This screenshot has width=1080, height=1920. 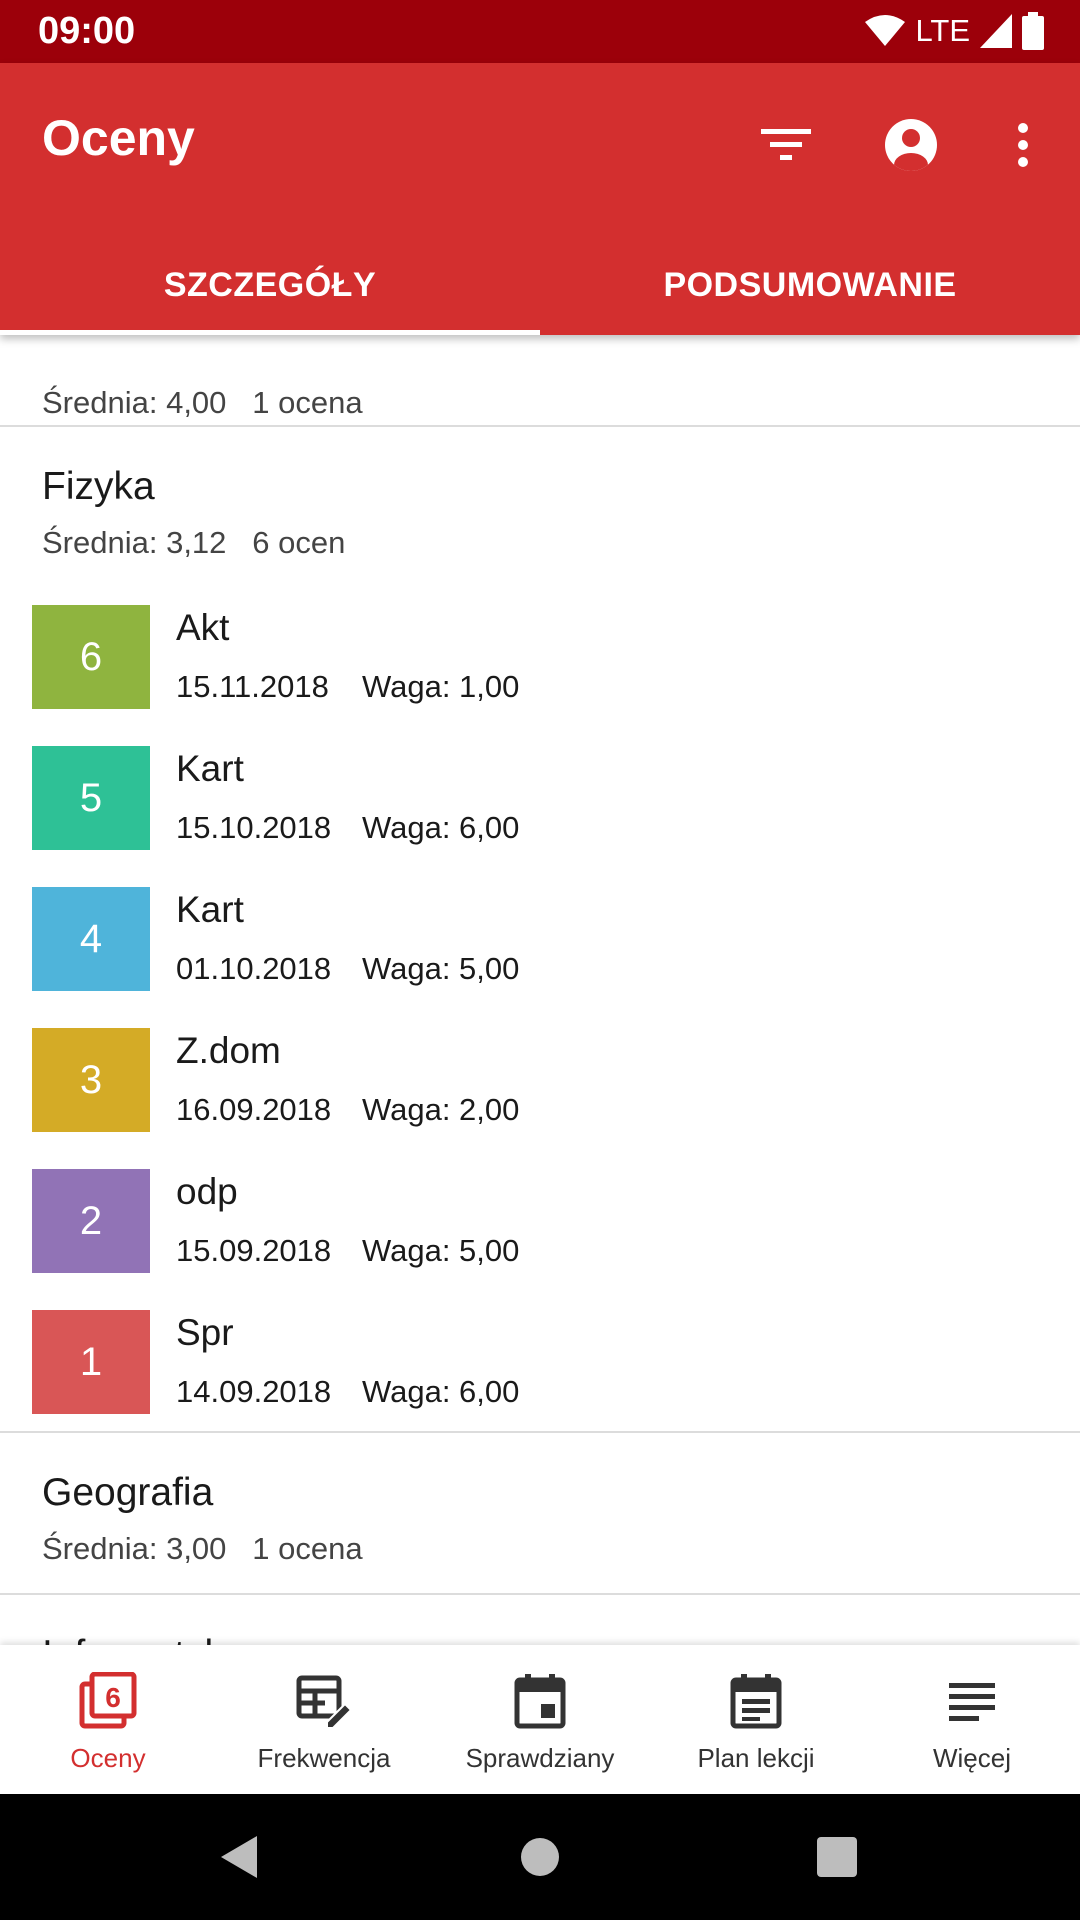 What do you see at coordinates (441, 686) in the screenshot?
I see `grade-weight: Waga: 1,00` at bounding box center [441, 686].